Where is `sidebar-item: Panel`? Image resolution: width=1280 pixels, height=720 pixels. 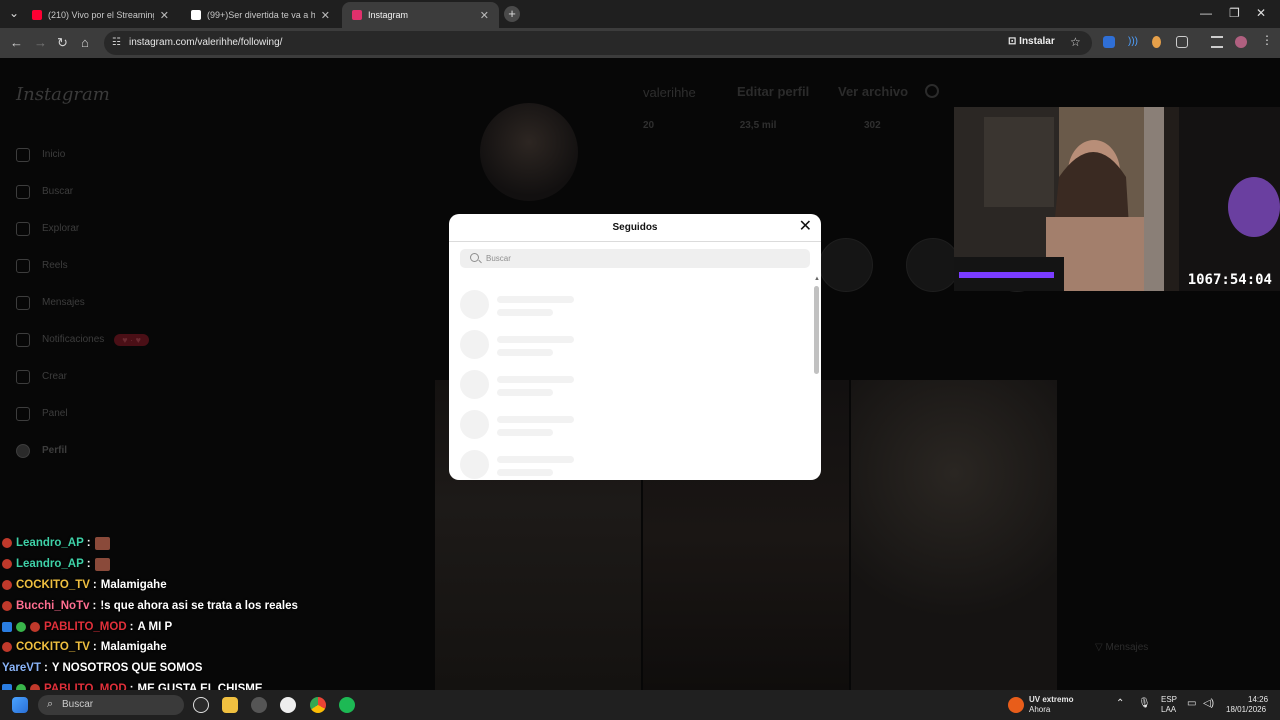
sidebar-item: Panel is located at coordinates (82, 413).